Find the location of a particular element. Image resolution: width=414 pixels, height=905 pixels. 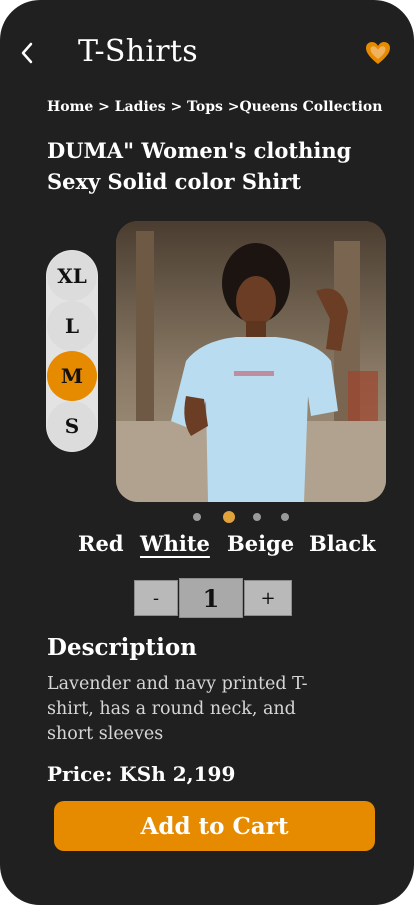

heart-icon is located at coordinates (378, 53).